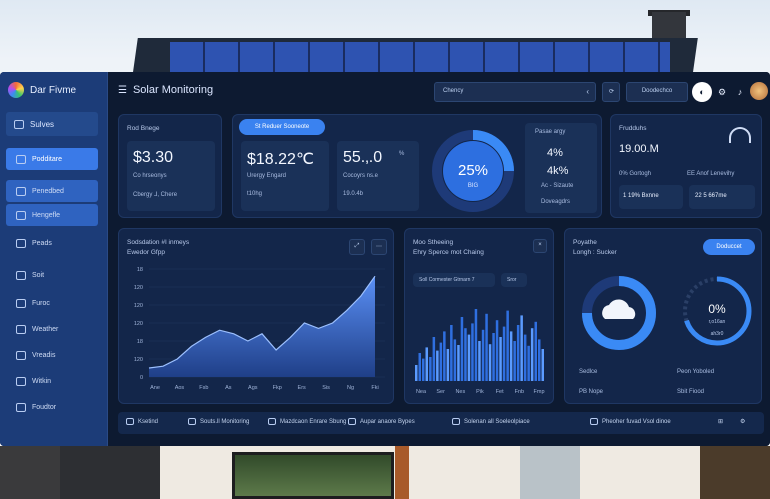 This screenshot has height=499, width=770. What do you see at coordinates (514, 280) in the screenshot?
I see `bar-filter-button: Sror` at bounding box center [514, 280].